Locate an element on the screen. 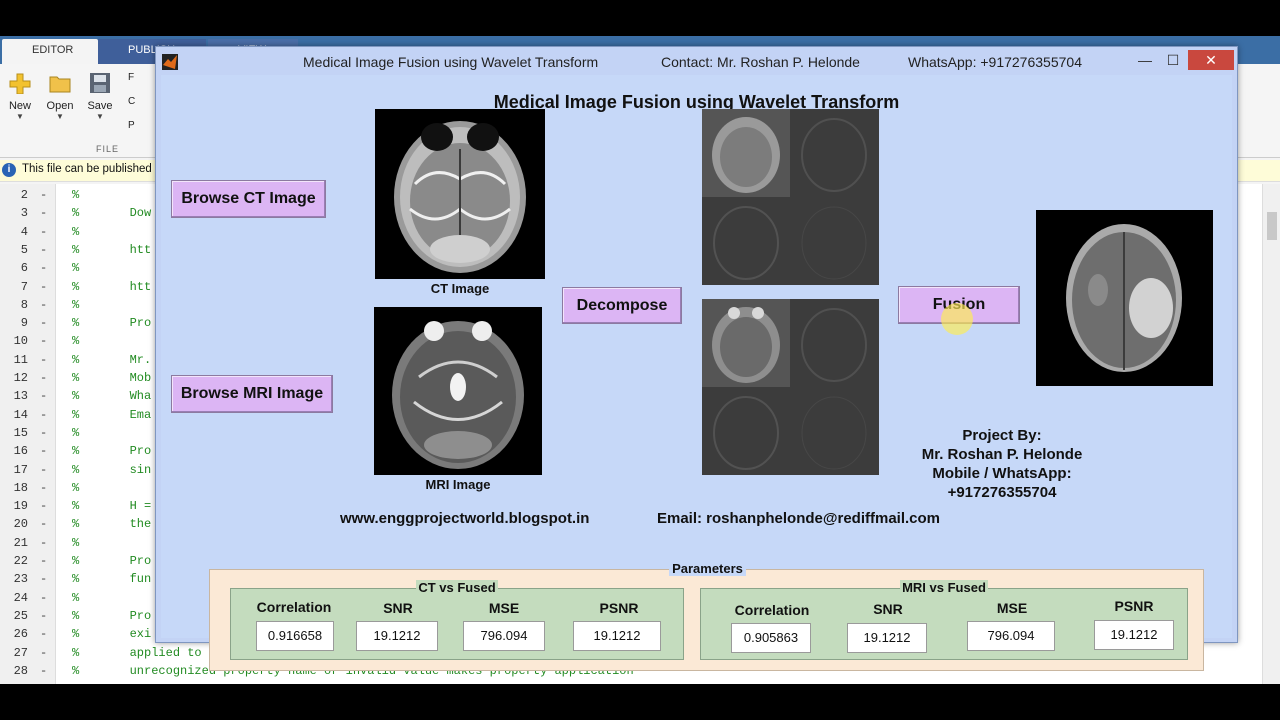  line-number: 2 is located at coordinates (24, 195).